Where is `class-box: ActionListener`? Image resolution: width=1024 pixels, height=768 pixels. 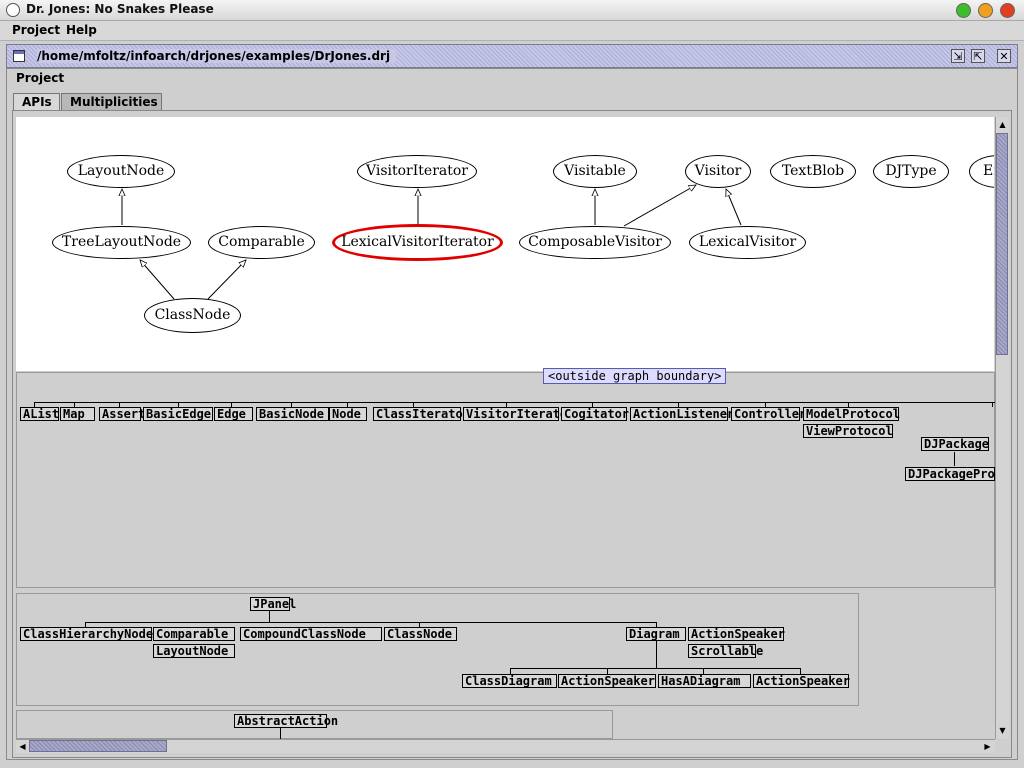
class-box: ActionListener is located at coordinates (682, 414).